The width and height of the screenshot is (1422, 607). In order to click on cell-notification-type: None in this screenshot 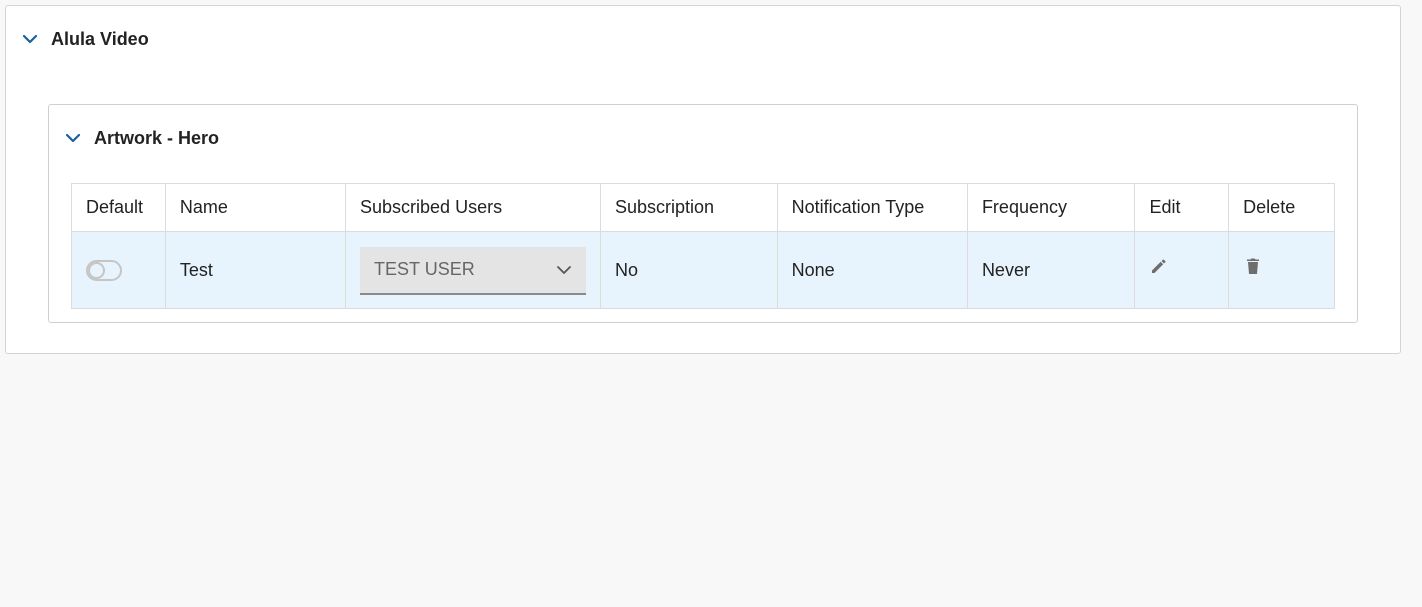, I will do `click(872, 270)`.